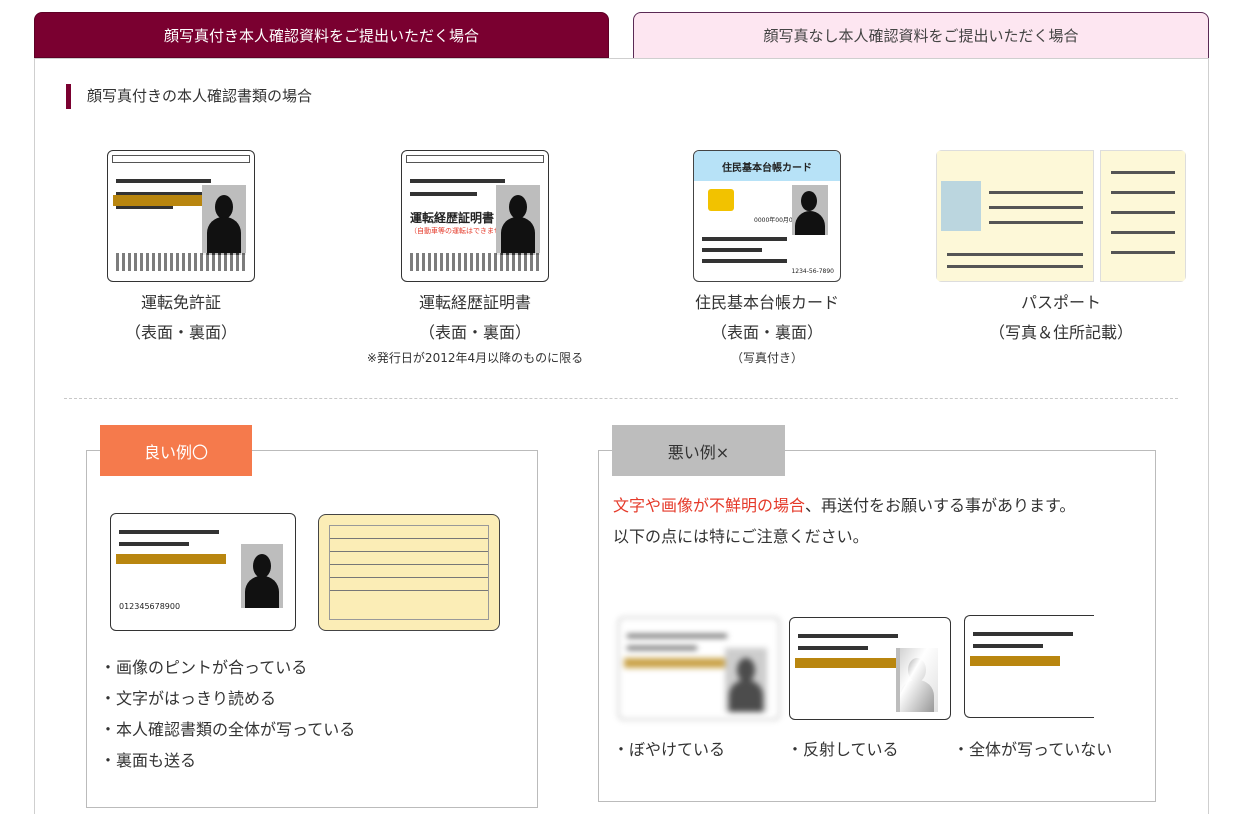 The image size is (1243, 814). I want to click on drivers-license-image, so click(181, 216).